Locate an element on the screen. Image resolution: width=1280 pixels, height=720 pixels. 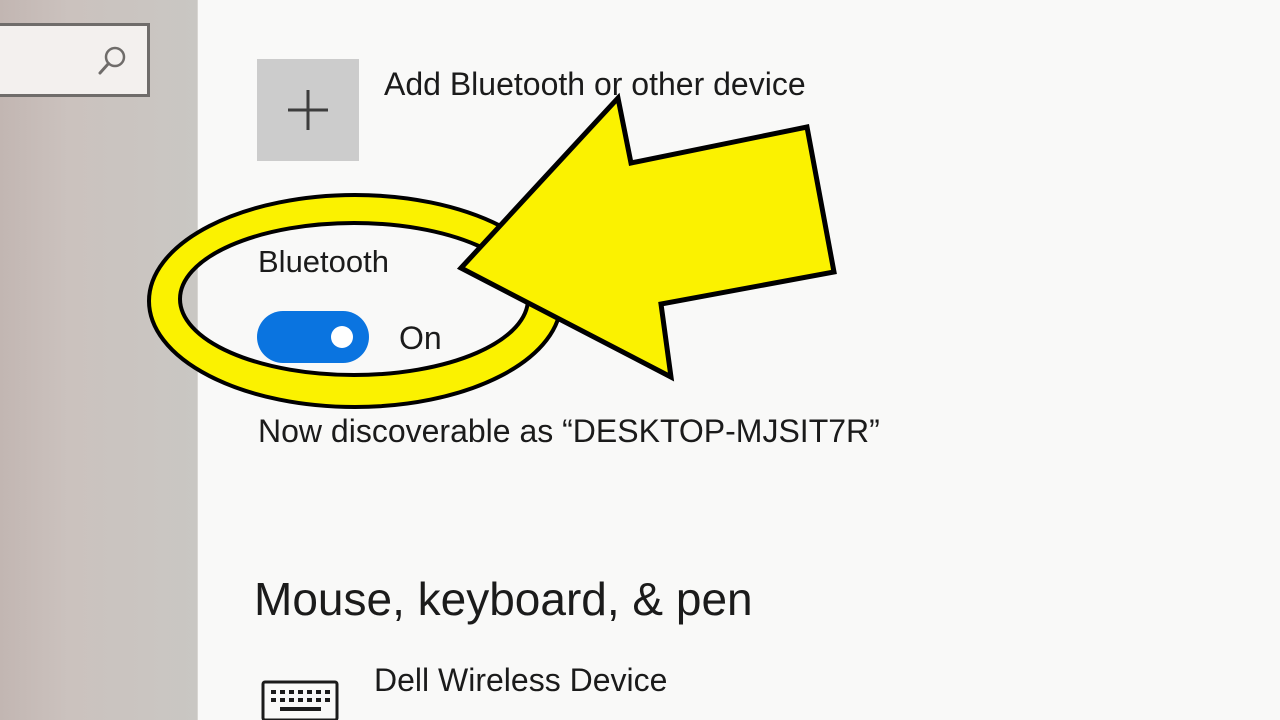
plus-icon is located at coordinates (308, 110).